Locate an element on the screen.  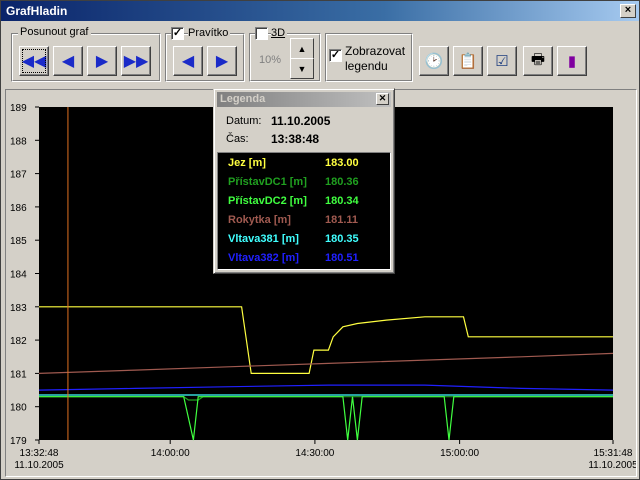
ruler-left-button: ◀ is located at coordinates (188, 61).